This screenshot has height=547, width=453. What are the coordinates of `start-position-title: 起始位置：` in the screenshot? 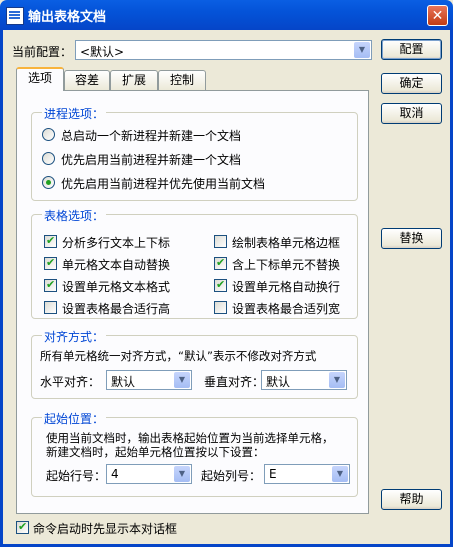 It's located at (74, 418).